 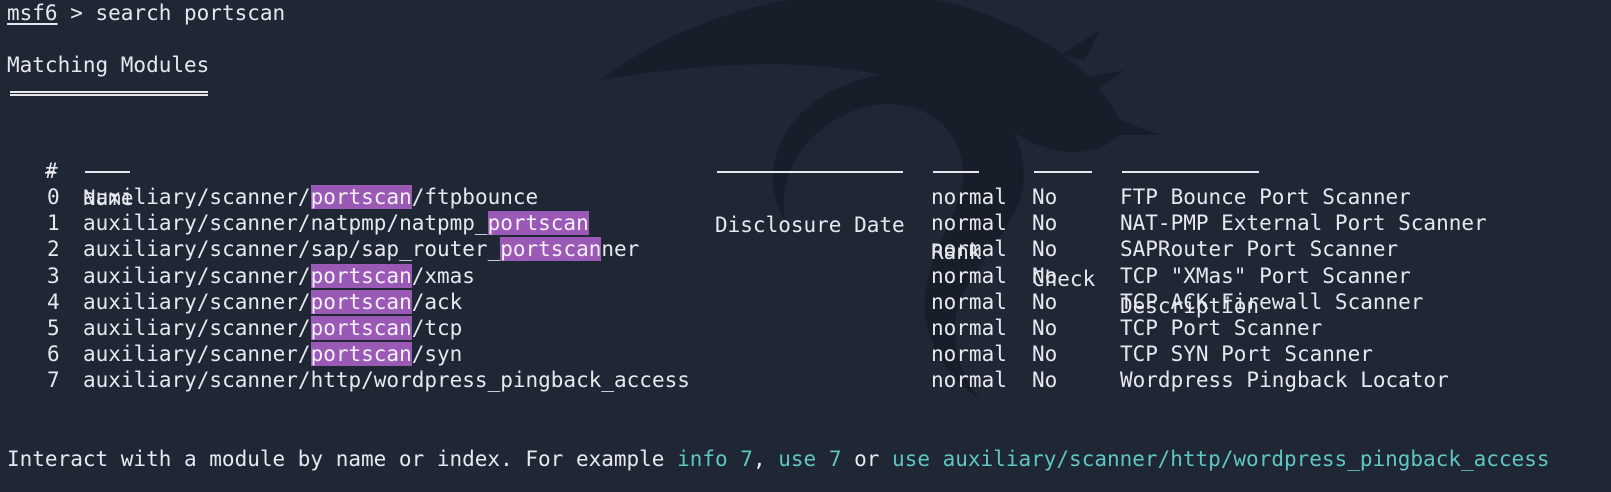 I want to click on header-rank-rule, so click(x=956, y=172).